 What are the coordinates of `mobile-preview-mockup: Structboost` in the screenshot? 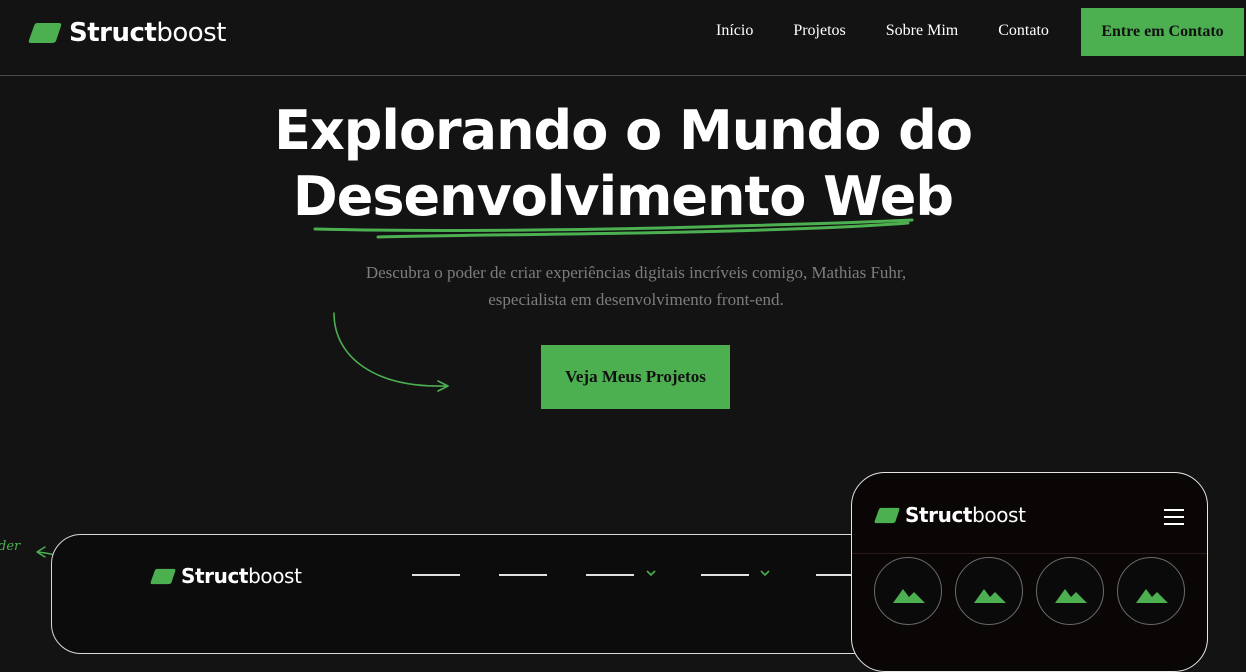 It's located at (1029, 572).